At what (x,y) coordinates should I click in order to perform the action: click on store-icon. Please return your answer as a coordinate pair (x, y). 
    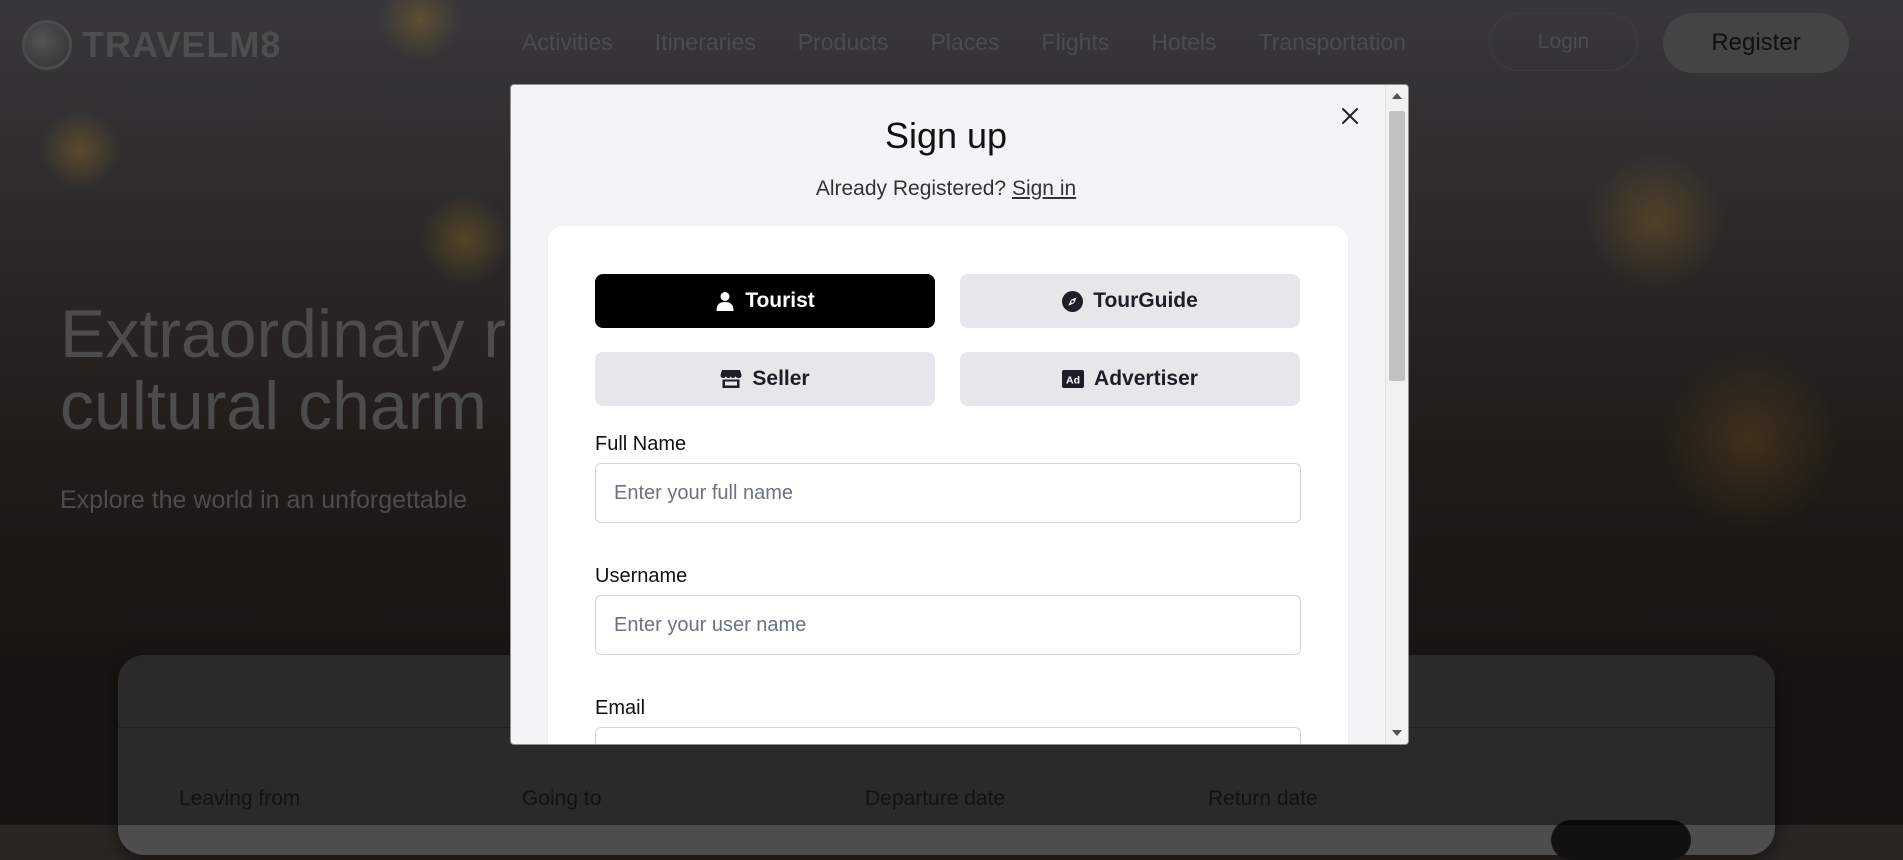
    Looking at the image, I should click on (731, 379).